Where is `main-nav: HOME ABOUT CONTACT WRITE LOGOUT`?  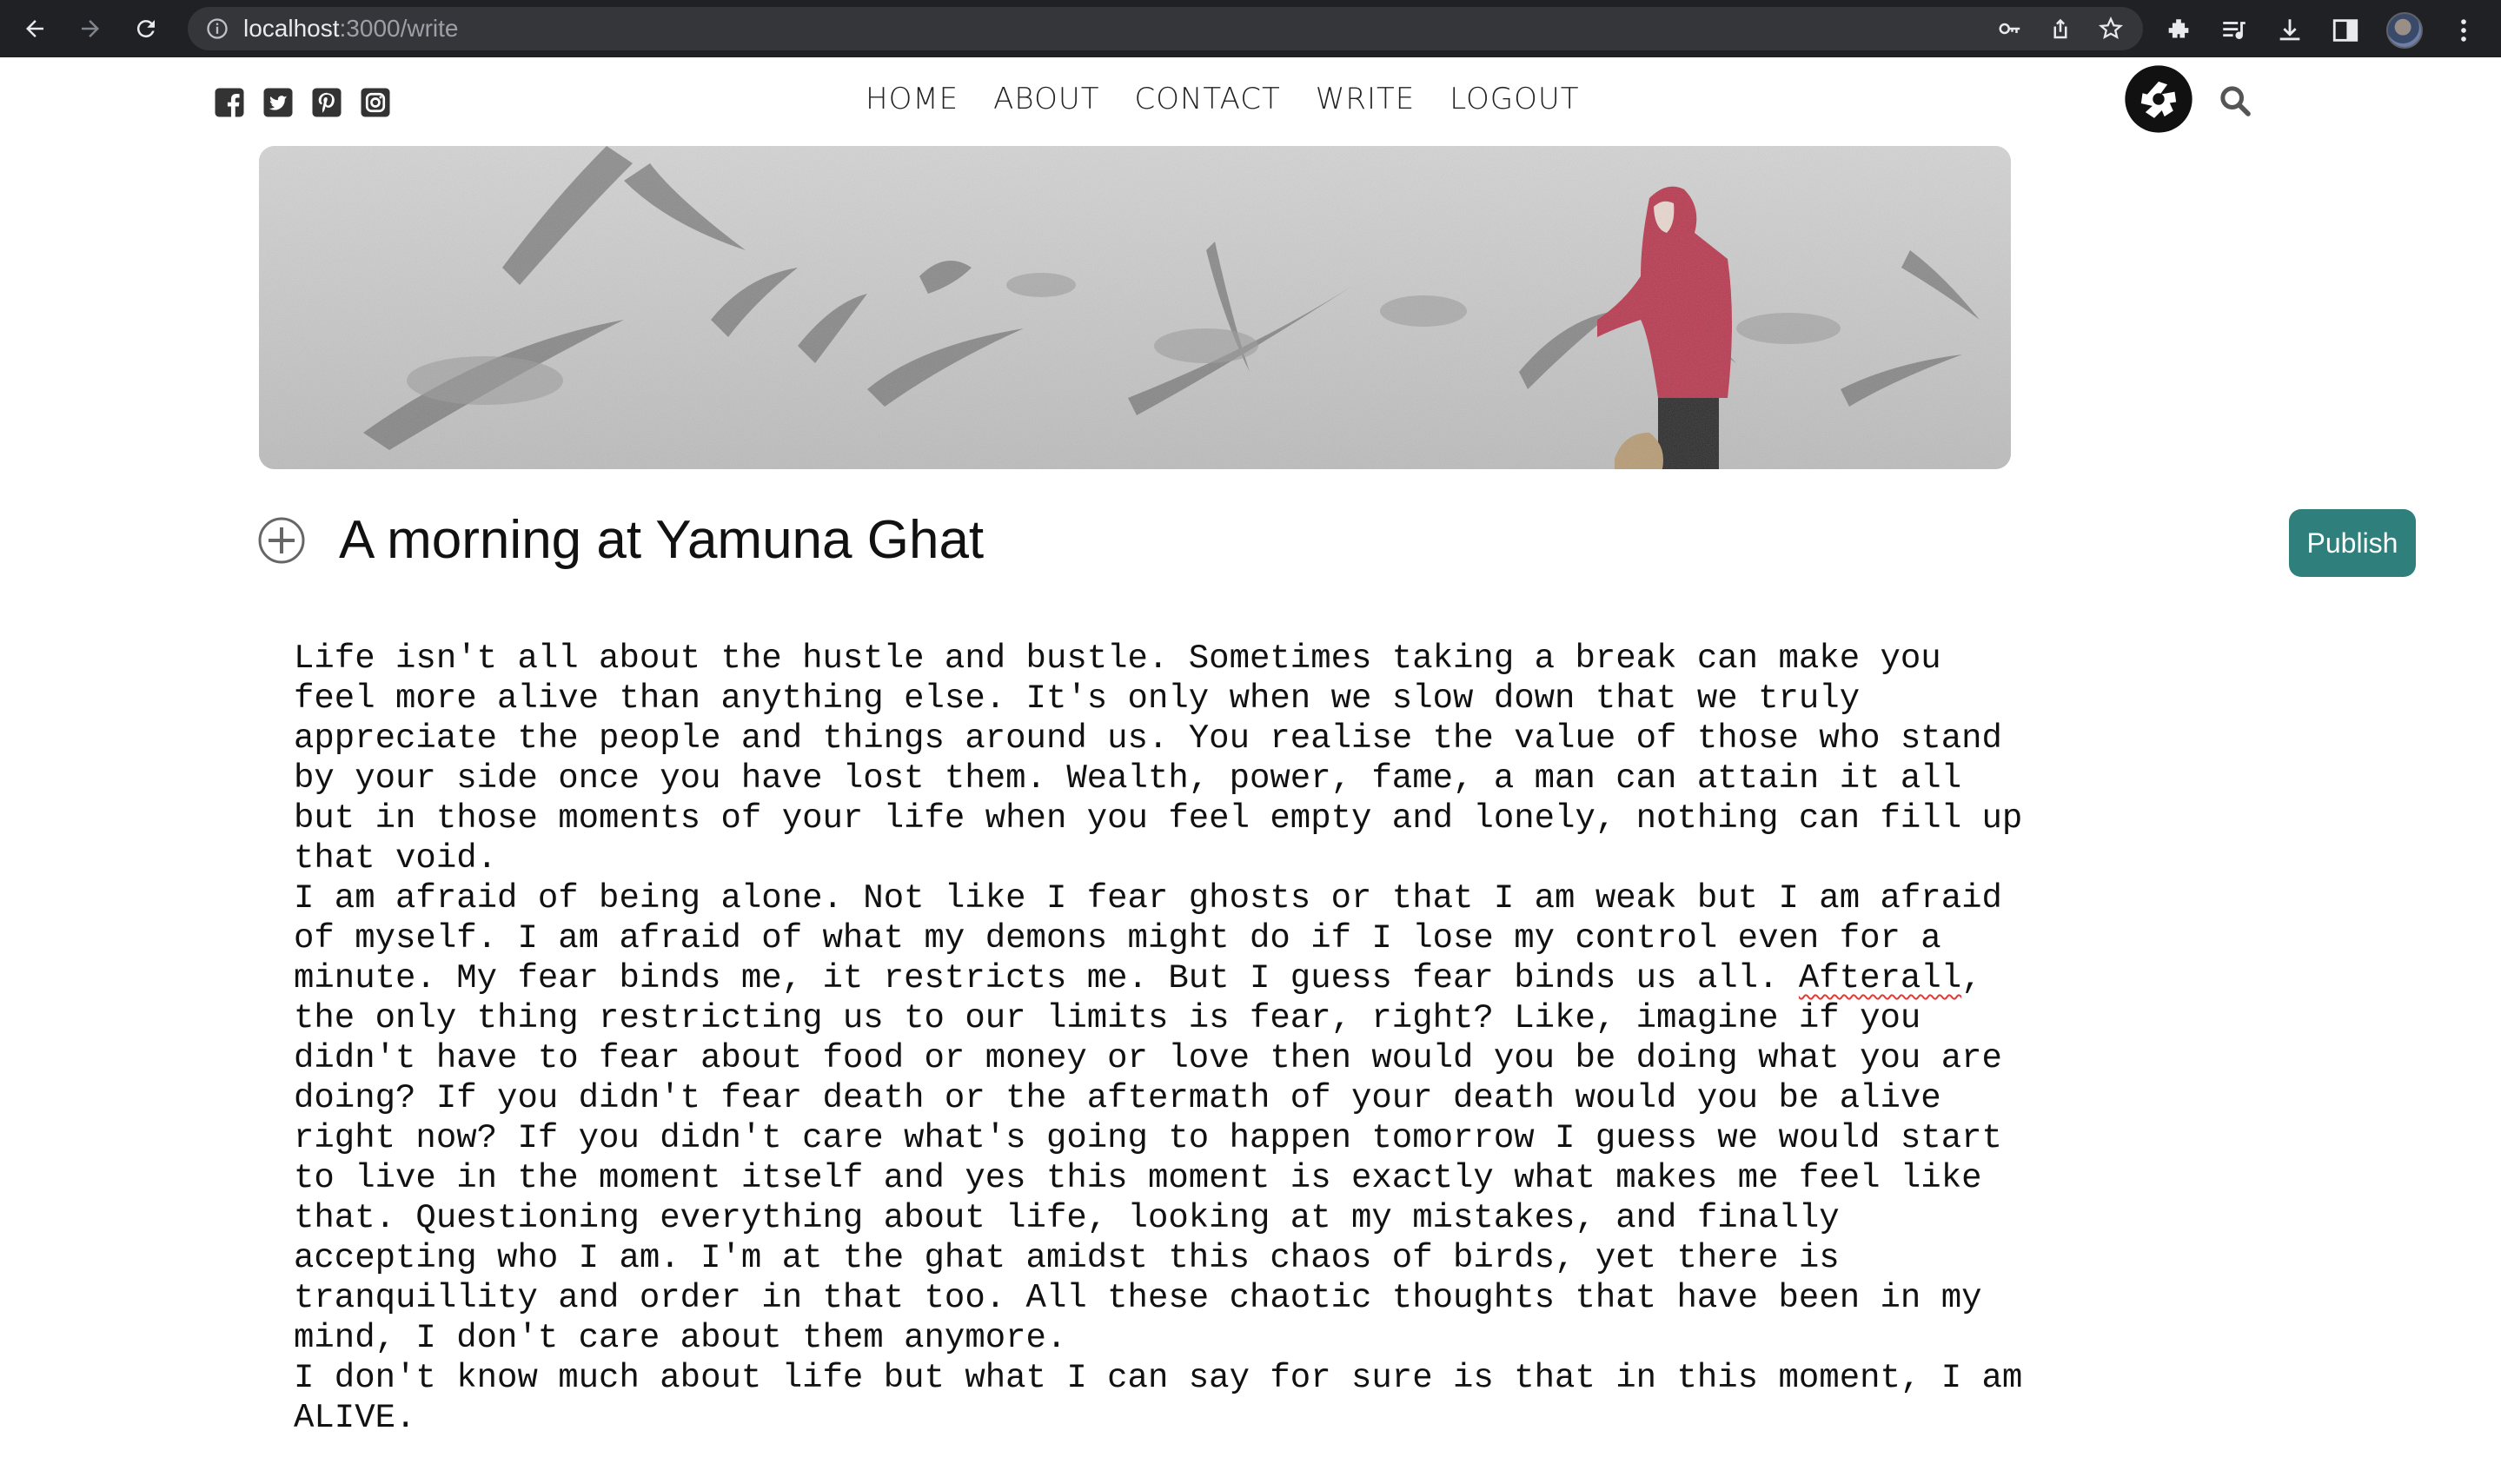
main-nav: HOME ABOUT CONTACT WRITE LOGOUT is located at coordinates (1240, 99).